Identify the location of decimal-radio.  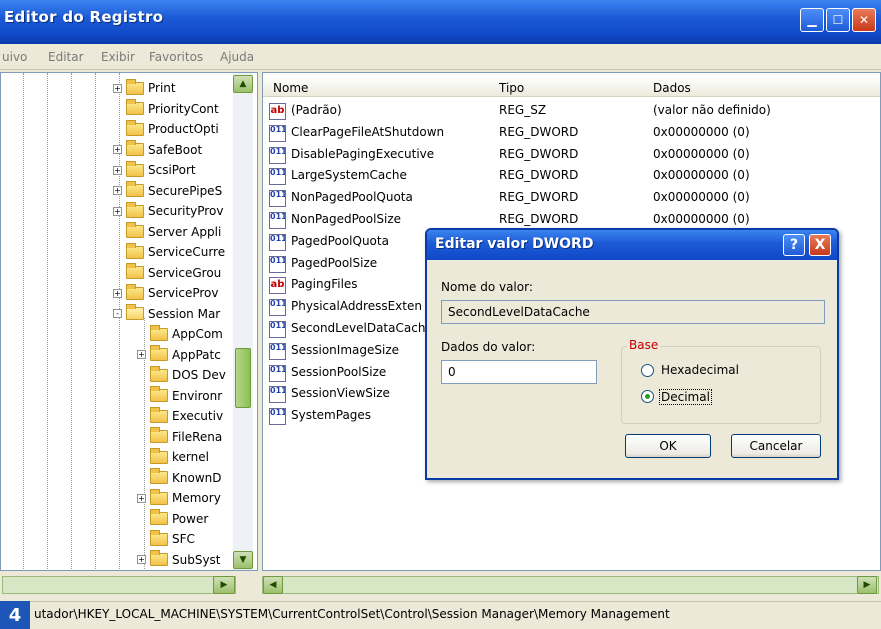
(647, 396).